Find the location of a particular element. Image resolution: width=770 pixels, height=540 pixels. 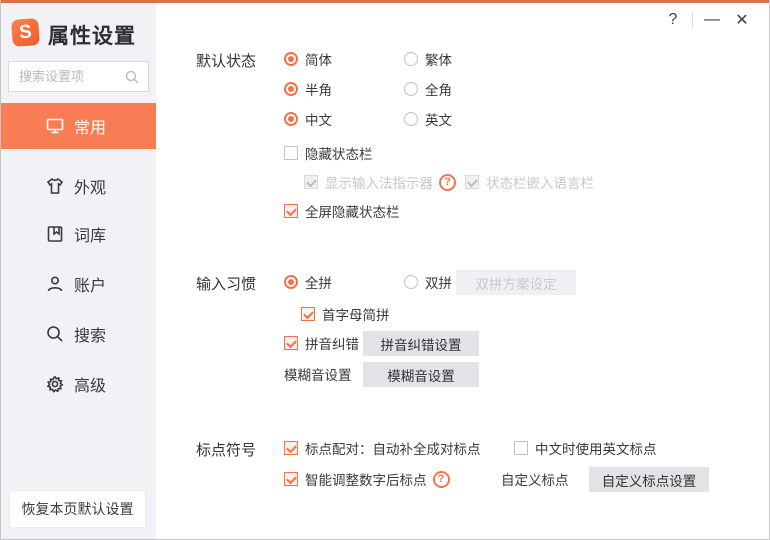

label-text: 模糊音设置 is located at coordinates (318, 375).